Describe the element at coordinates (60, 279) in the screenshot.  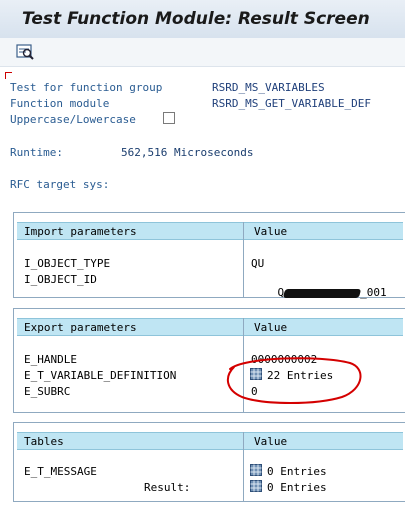
I see `param-name: I_OBJECT_ID` at that location.